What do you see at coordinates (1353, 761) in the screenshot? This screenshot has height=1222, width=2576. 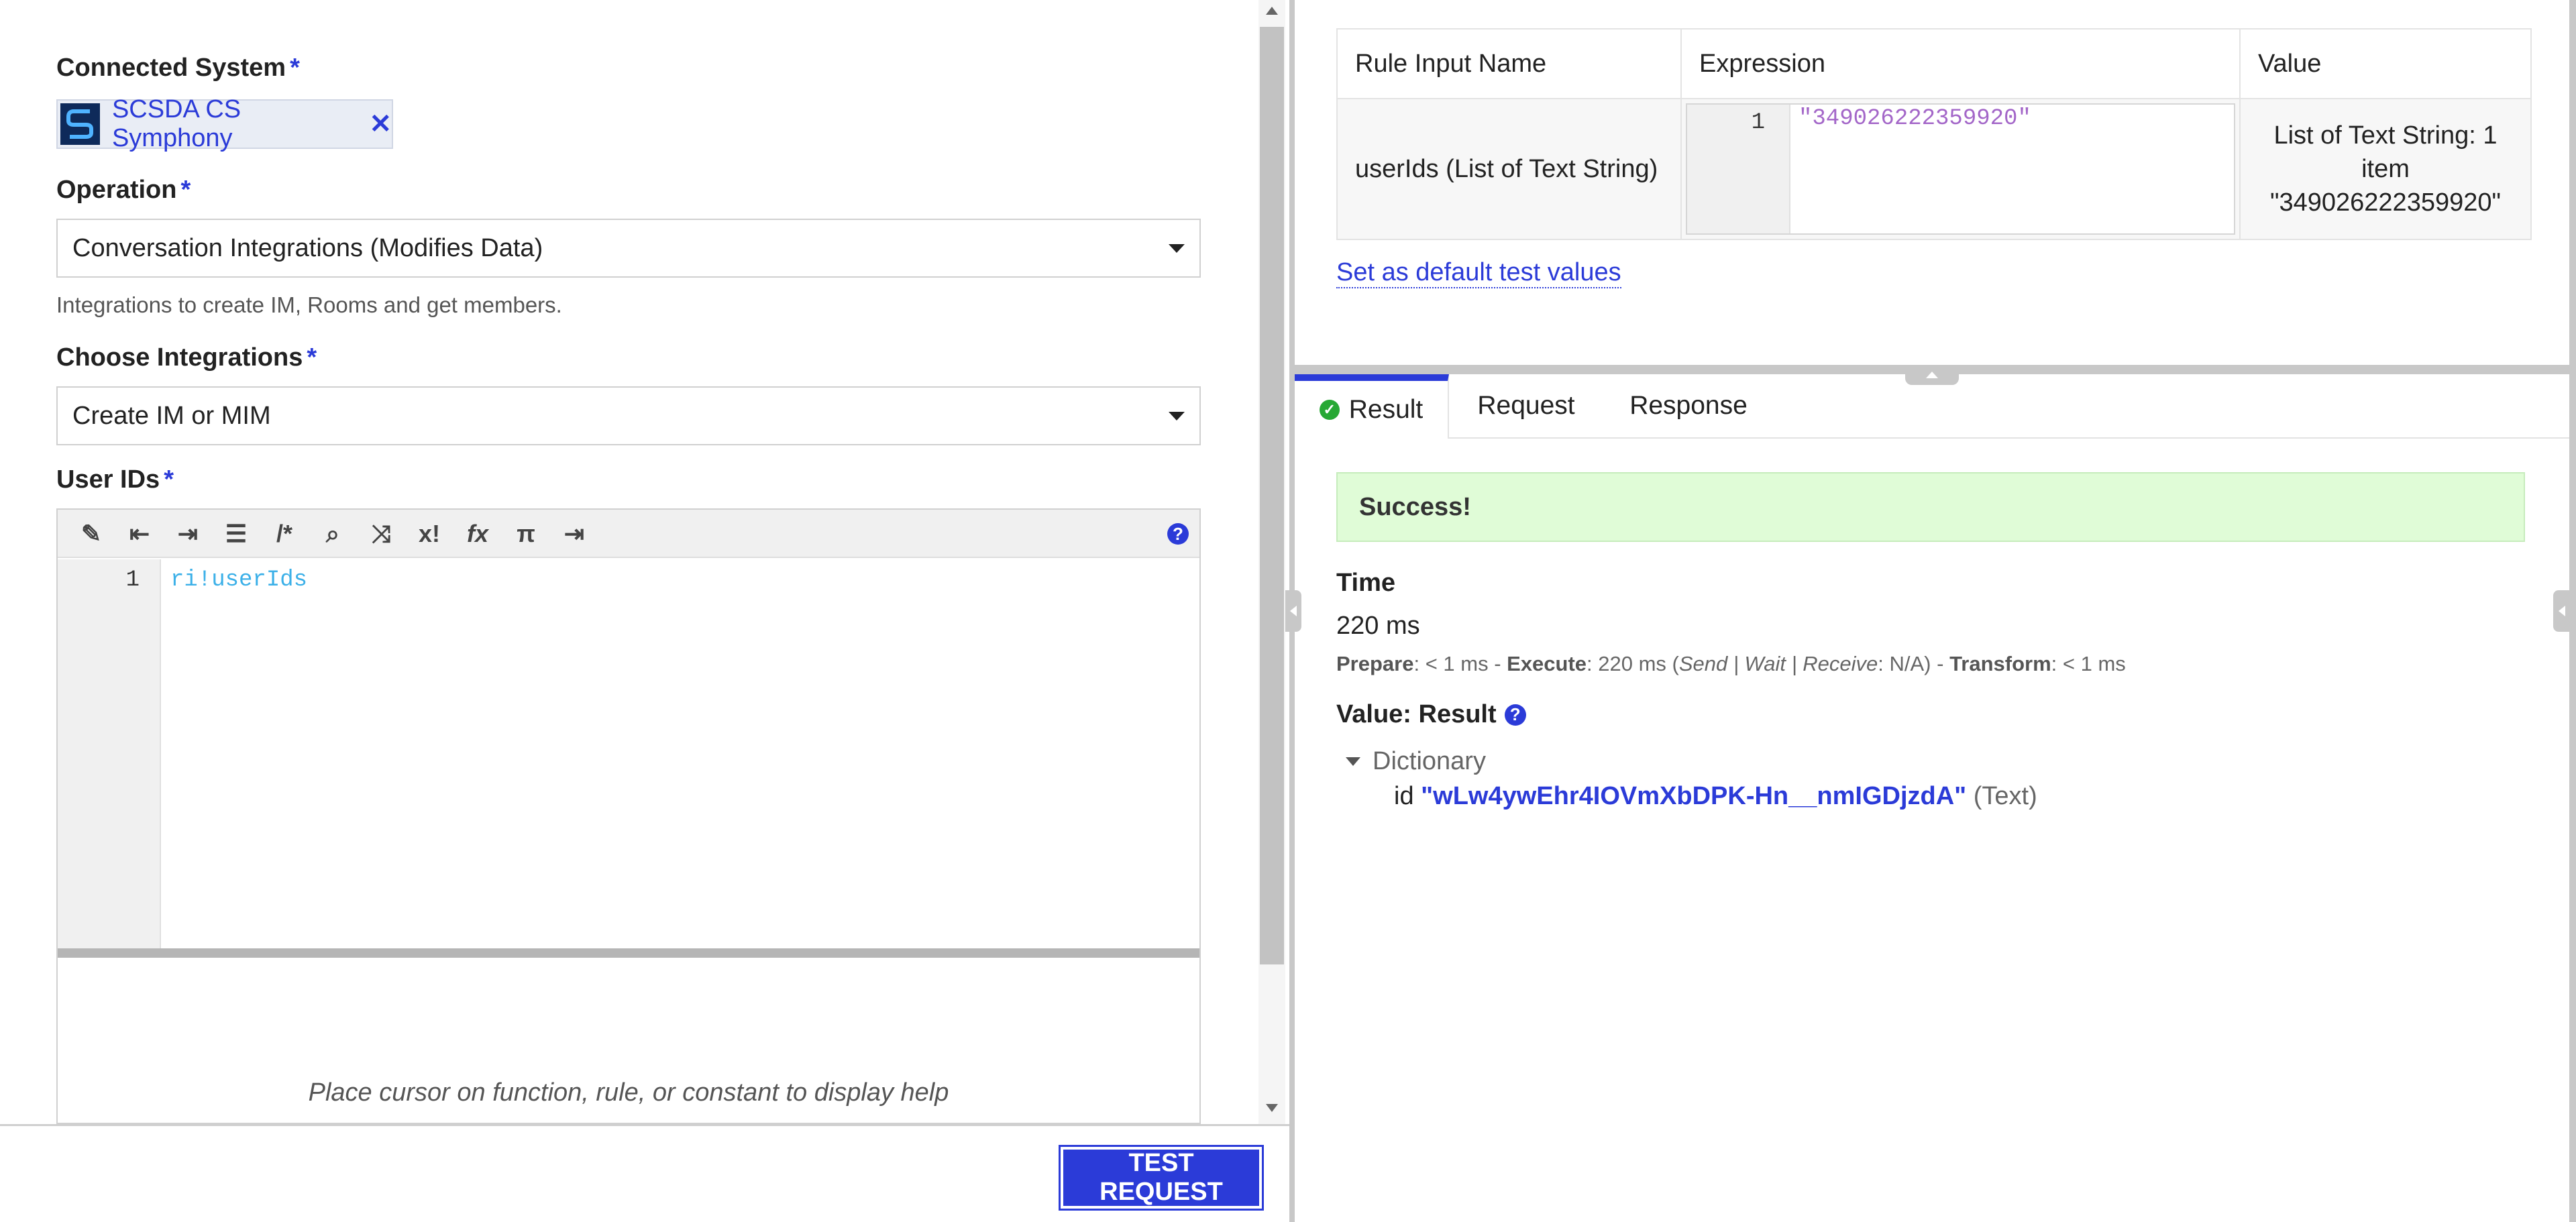 I see `caret-down-icon` at bounding box center [1353, 761].